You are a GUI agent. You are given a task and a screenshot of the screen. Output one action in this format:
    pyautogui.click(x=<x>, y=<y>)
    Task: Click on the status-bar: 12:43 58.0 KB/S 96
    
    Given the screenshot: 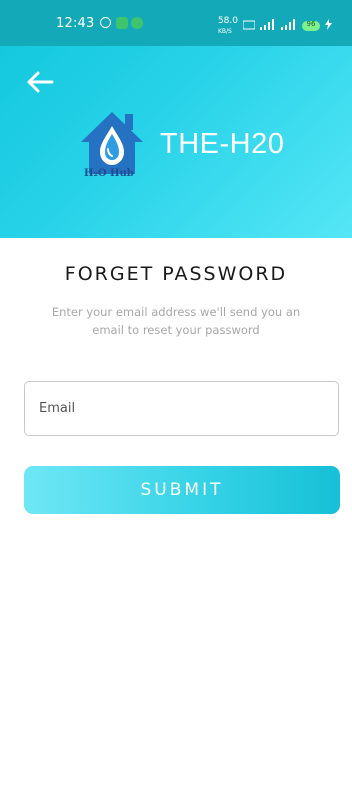 What is the action you would take?
    pyautogui.click(x=176, y=23)
    